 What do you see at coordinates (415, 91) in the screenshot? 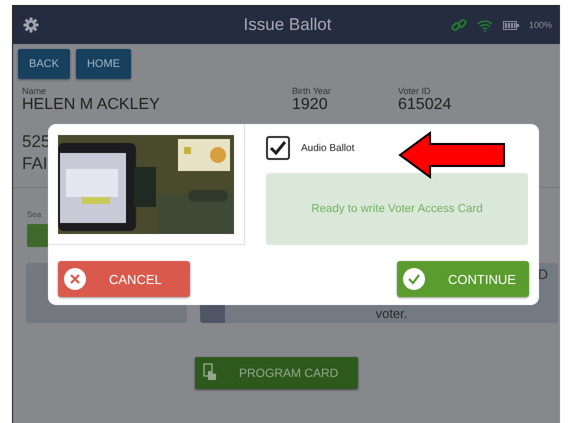
I see `field-label: Voter ID` at bounding box center [415, 91].